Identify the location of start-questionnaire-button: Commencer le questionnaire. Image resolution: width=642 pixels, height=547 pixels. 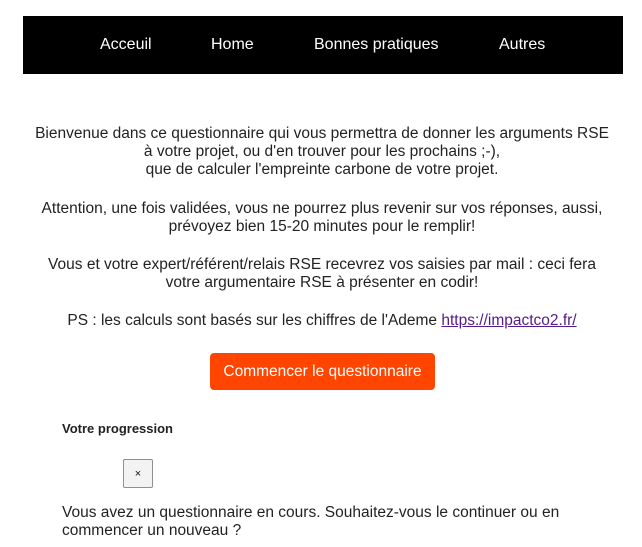
(322, 371).